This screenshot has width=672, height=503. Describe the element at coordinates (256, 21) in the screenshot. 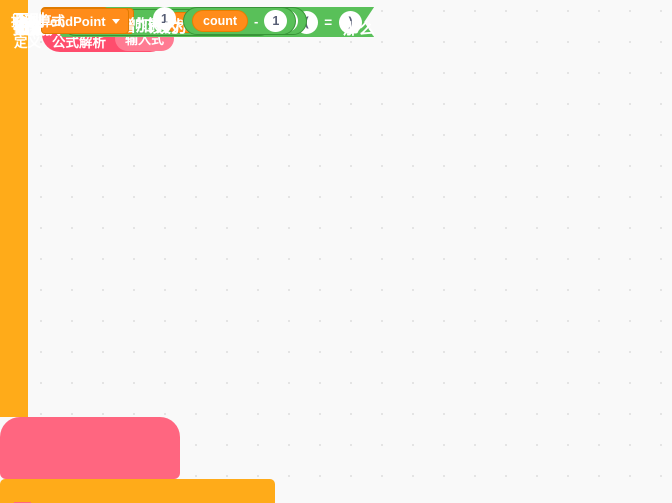

I see `minus-sign-label: -` at that location.